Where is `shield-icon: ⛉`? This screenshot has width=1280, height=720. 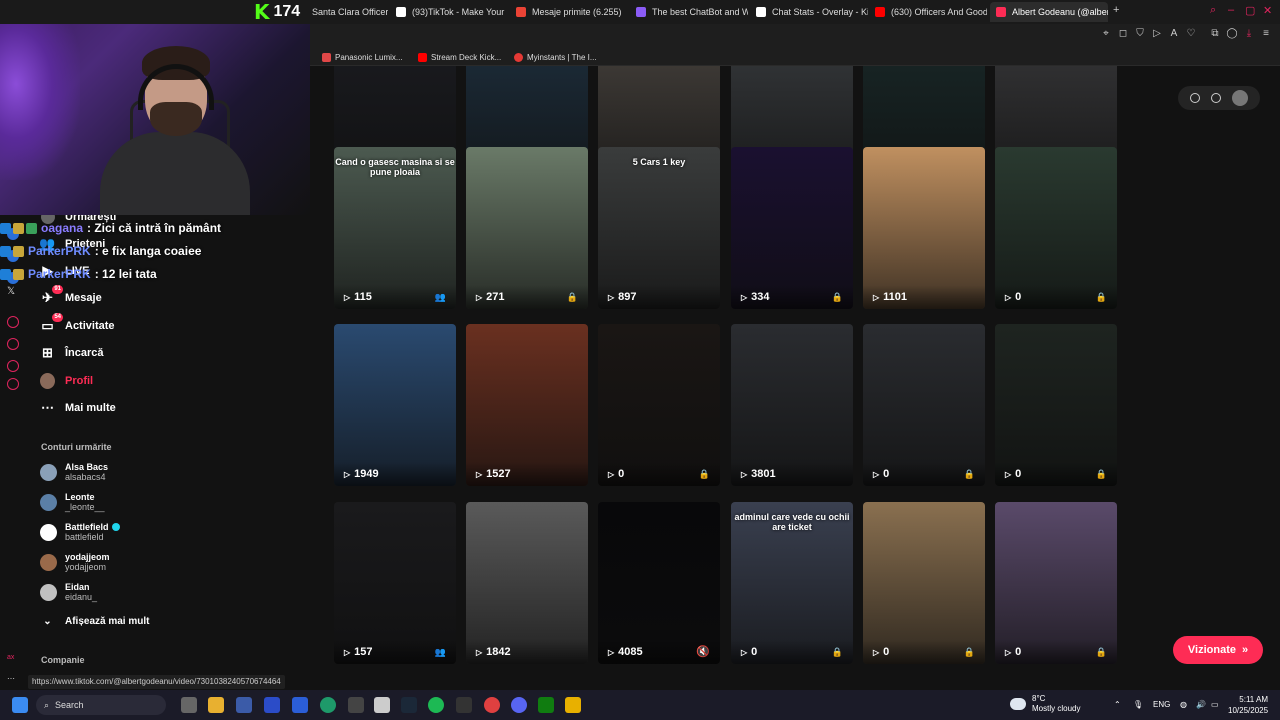 shield-icon: ⛉ is located at coordinates (1140, 34).